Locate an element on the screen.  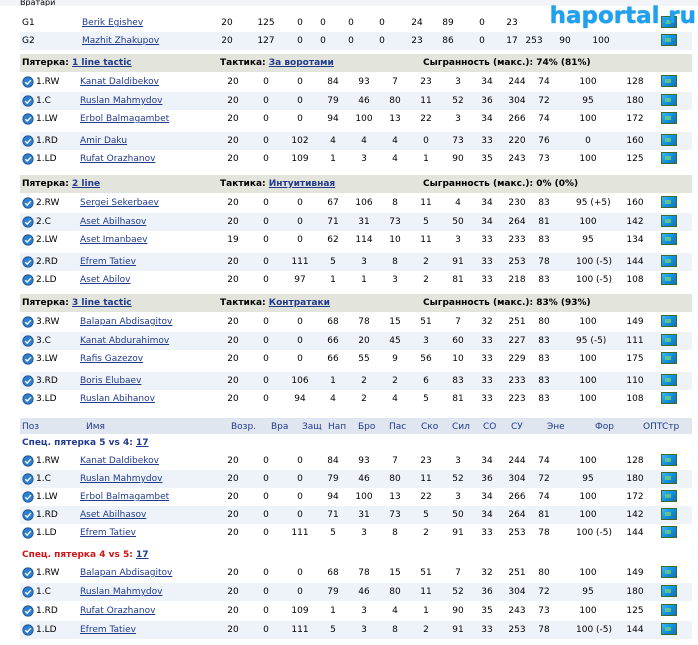
stat-value: 66 is located at coordinates (333, 341).